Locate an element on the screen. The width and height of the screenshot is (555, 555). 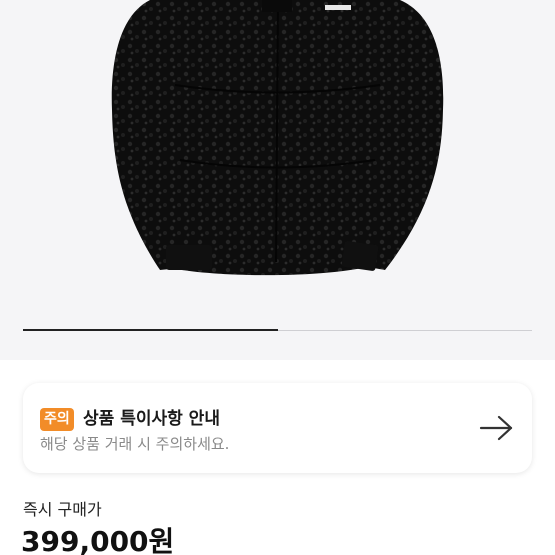
notice-description: 해당 상품 거래 시 주의하세요. is located at coordinates (135, 444).